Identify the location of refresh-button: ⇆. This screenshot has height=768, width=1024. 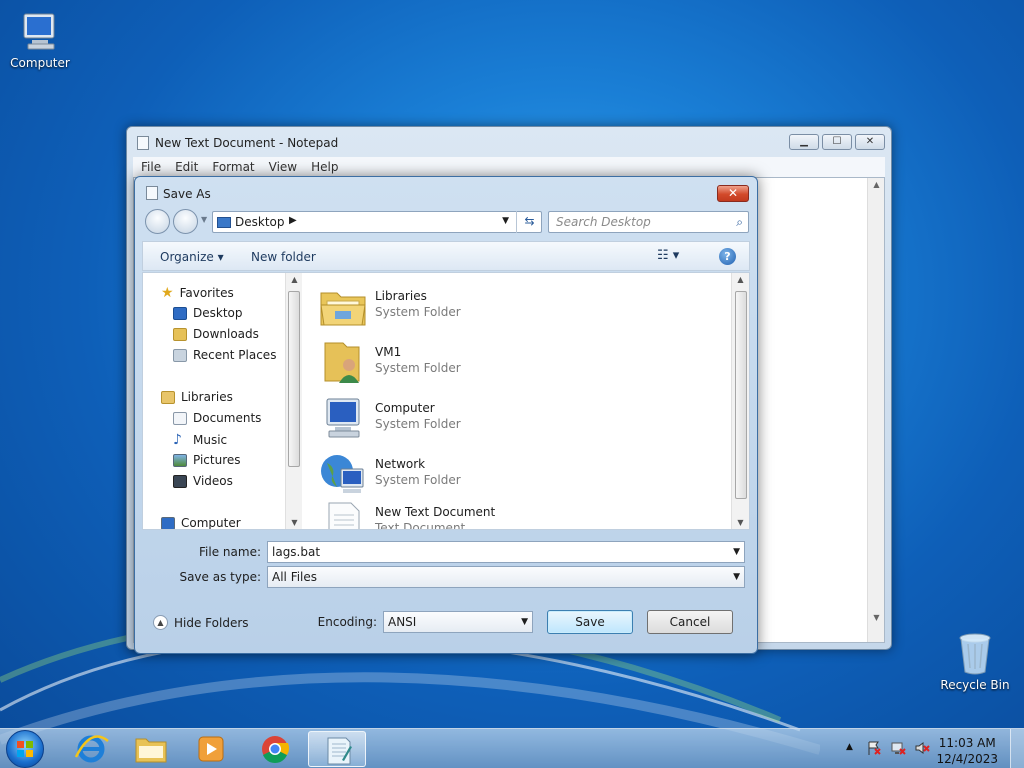
(529, 222).